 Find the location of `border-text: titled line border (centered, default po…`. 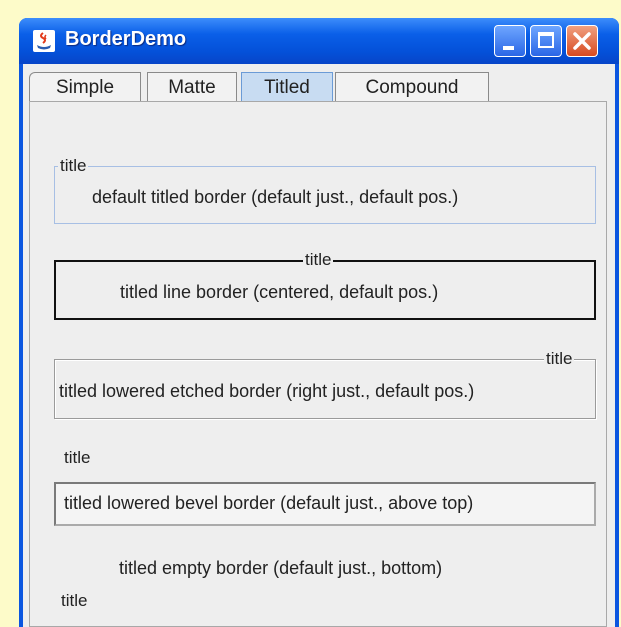

border-text: titled line border (centered, default po… is located at coordinates (279, 292).